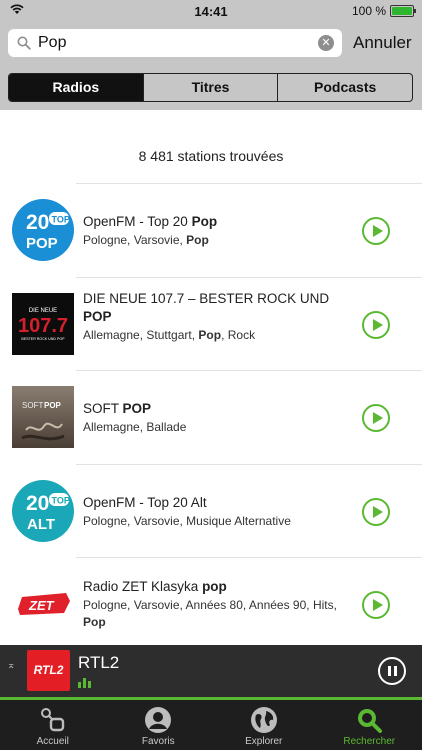 The height and width of the screenshot is (750, 422). What do you see at coordinates (43, 417) in the screenshot?
I see `soft-pop-logo: SOFT POP` at bounding box center [43, 417].